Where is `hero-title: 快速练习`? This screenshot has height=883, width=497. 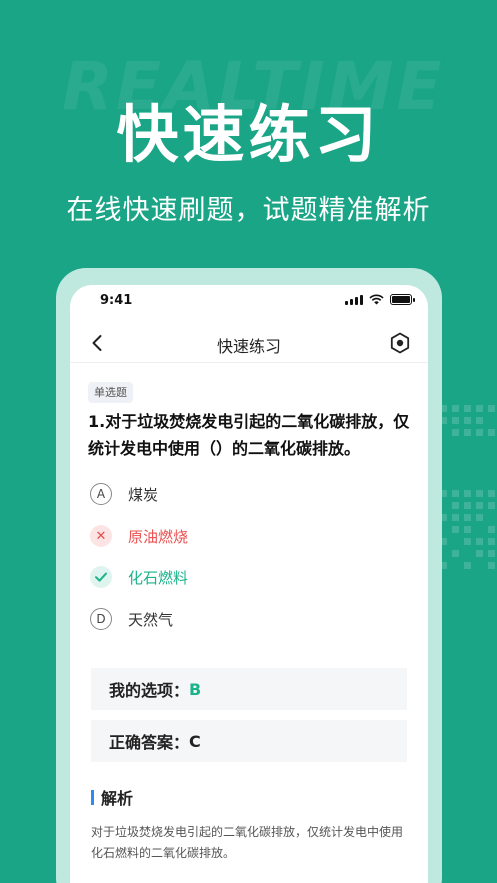
hero-title: 快速练习 is located at coordinates (248, 134).